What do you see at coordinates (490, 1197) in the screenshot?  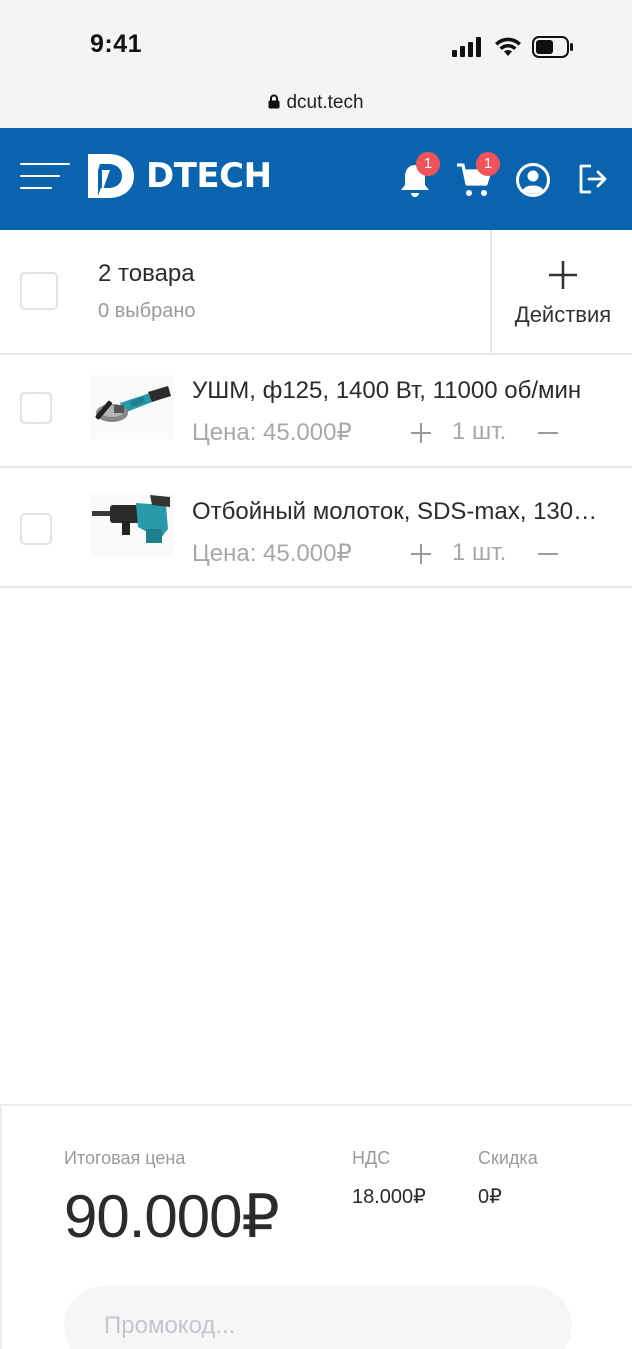 I see `discount-value: 0₽` at bounding box center [490, 1197].